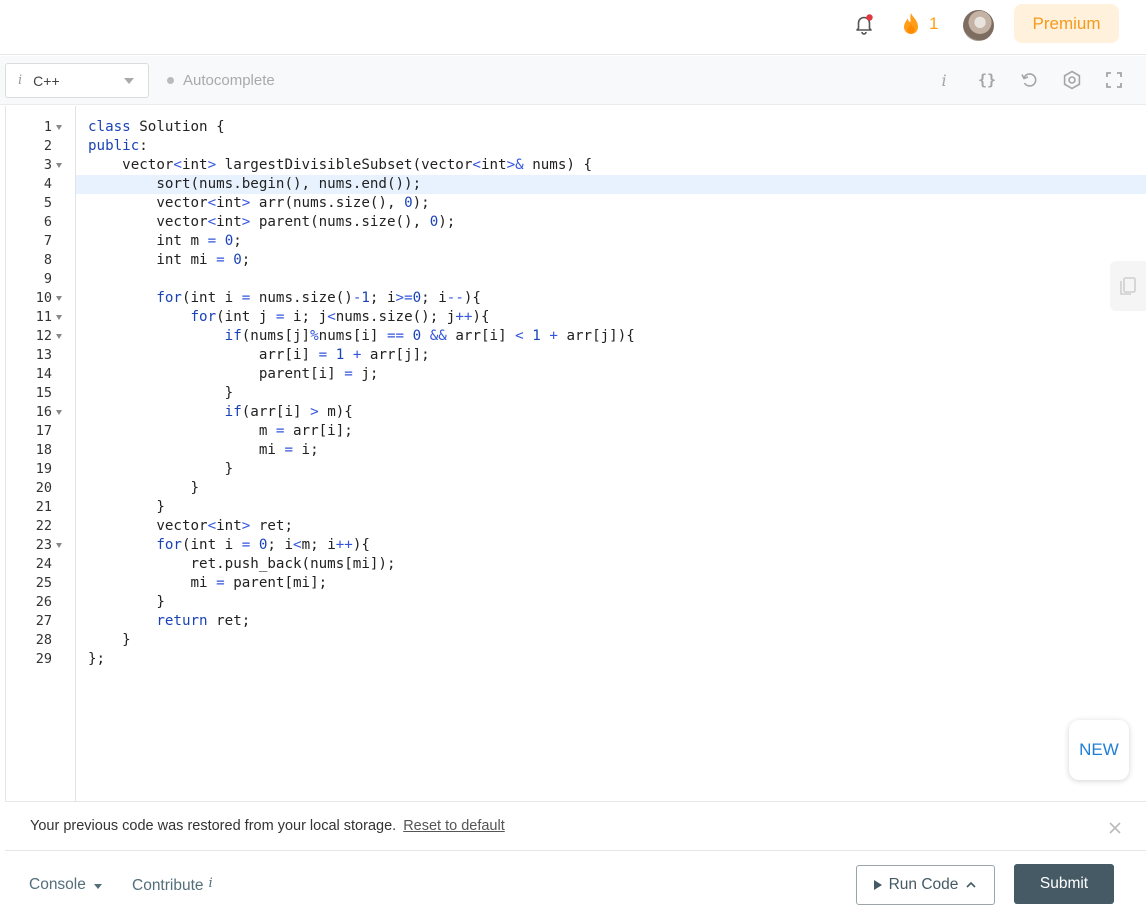 The width and height of the screenshot is (1146, 911). What do you see at coordinates (1066, 23) in the screenshot?
I see `premium-button: Premium` at bounding box center [1066, 23].